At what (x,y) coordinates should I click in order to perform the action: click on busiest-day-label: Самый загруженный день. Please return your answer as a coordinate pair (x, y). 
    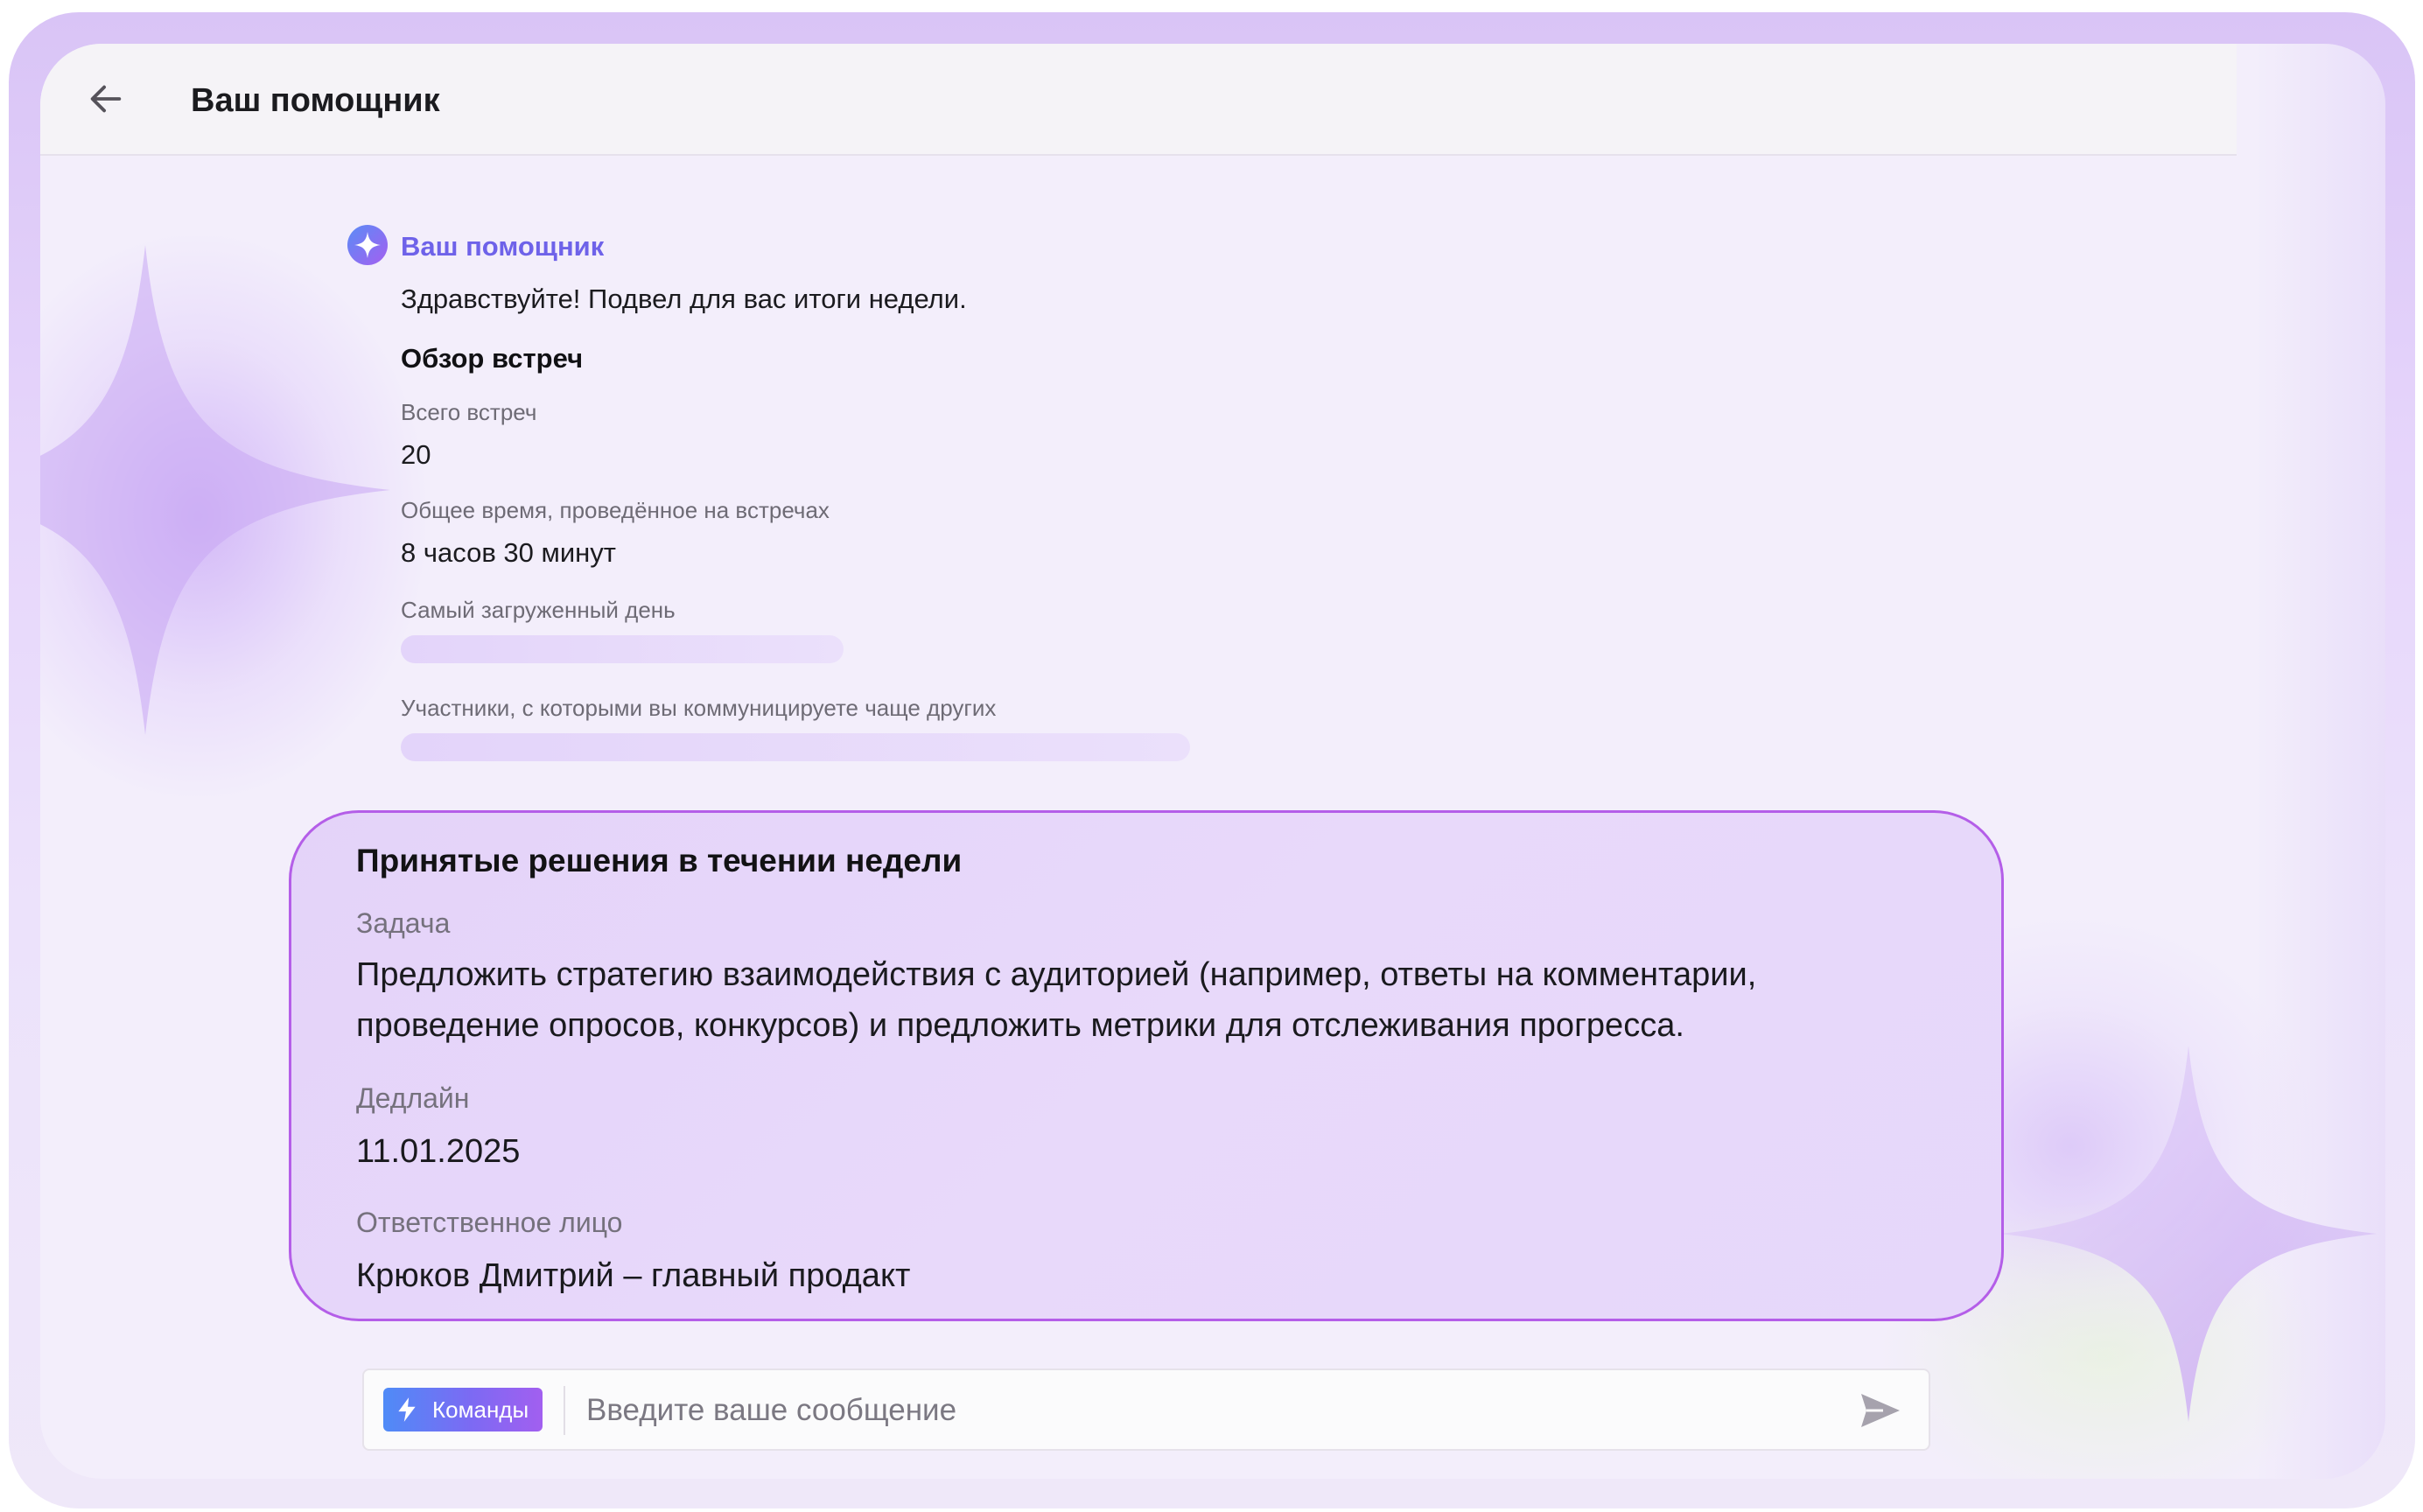
    Looking at the image, I should click on (538, 610).